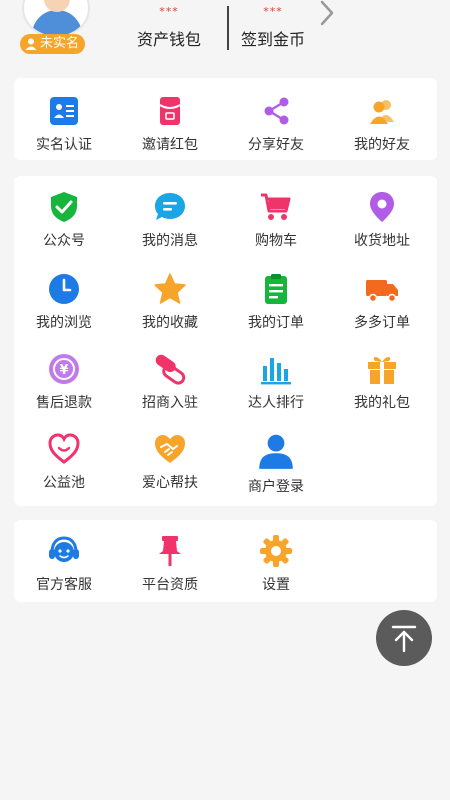 This screenshot has height=800, width=450. I want to click on menu-item-label: 爱心帮扶, so click(170, 483).